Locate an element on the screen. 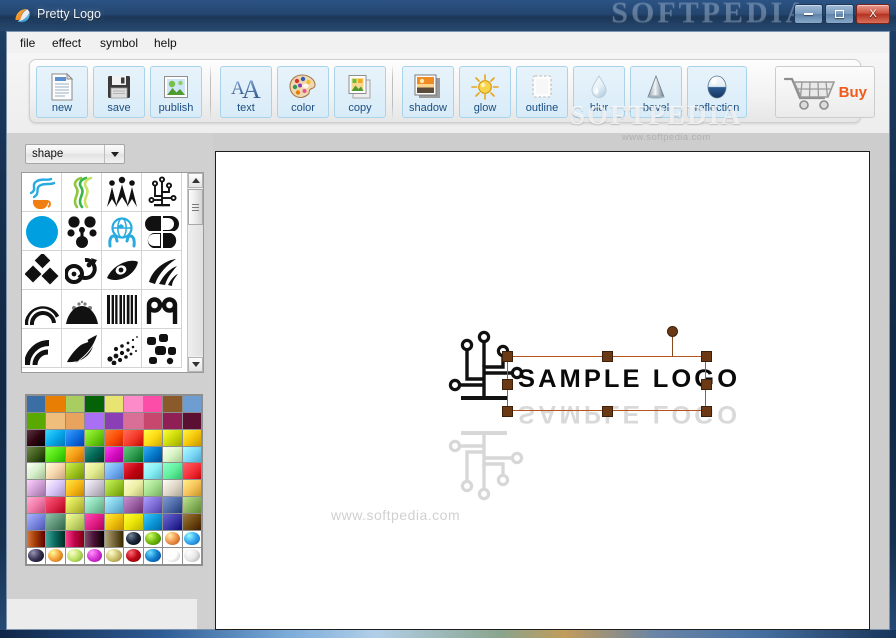  shape-scrollbar-thumb is located at coordinates (195, 207).